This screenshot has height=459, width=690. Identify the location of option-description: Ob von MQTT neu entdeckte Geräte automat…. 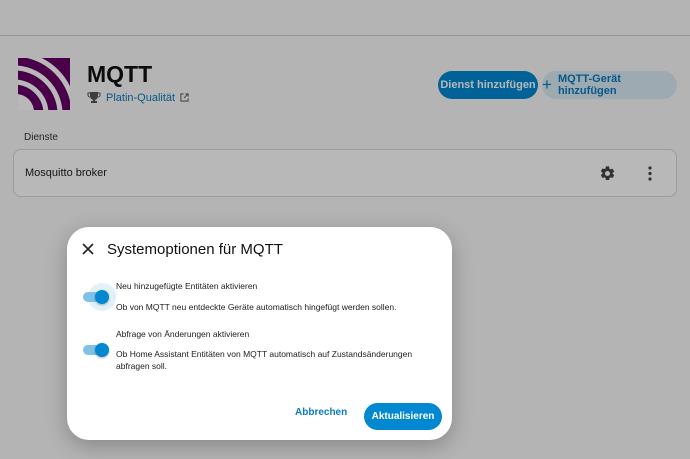
(256, 307).